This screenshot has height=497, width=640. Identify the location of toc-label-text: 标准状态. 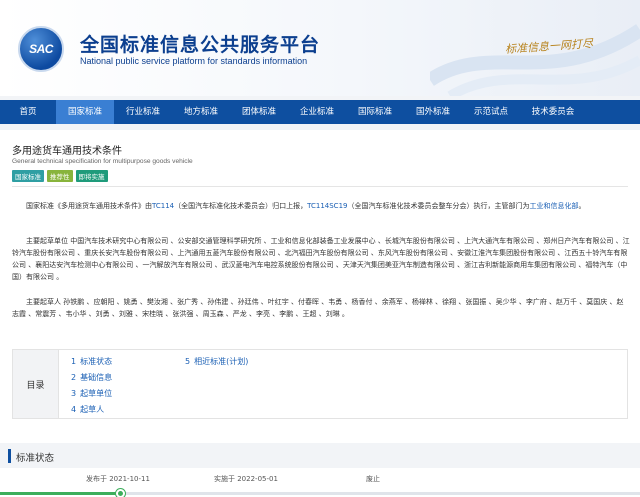
(96, 361).